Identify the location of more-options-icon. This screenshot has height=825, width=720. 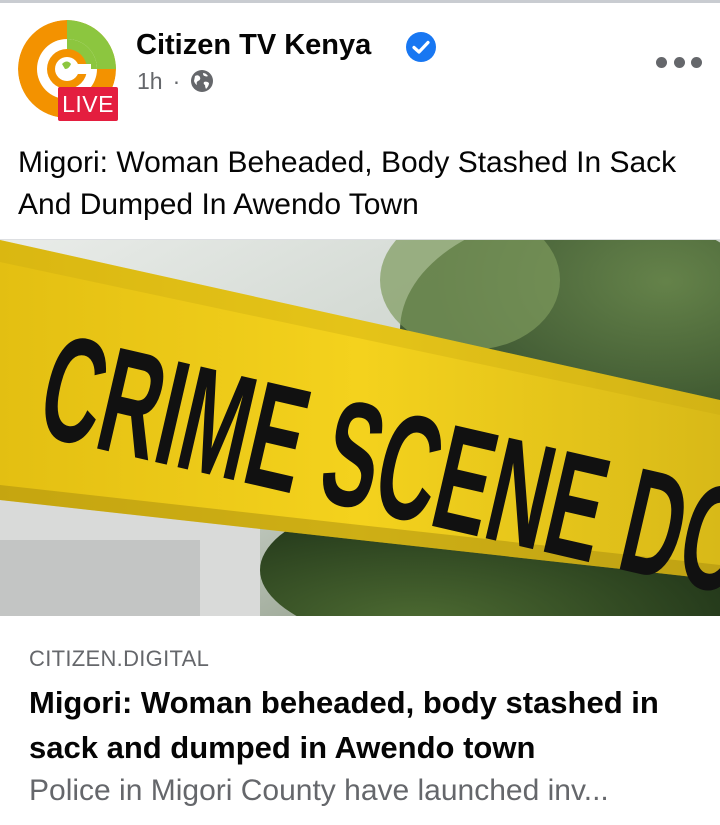
(679, 62).